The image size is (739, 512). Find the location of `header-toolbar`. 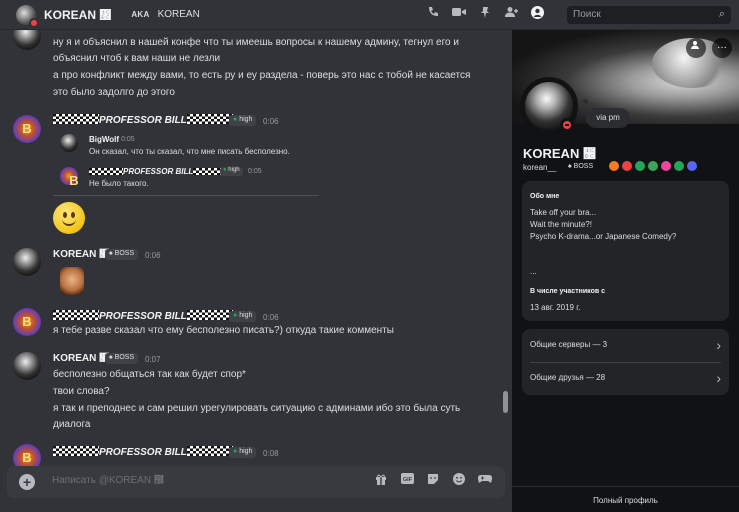

header-toolbar is located at coordinates (485, 13).